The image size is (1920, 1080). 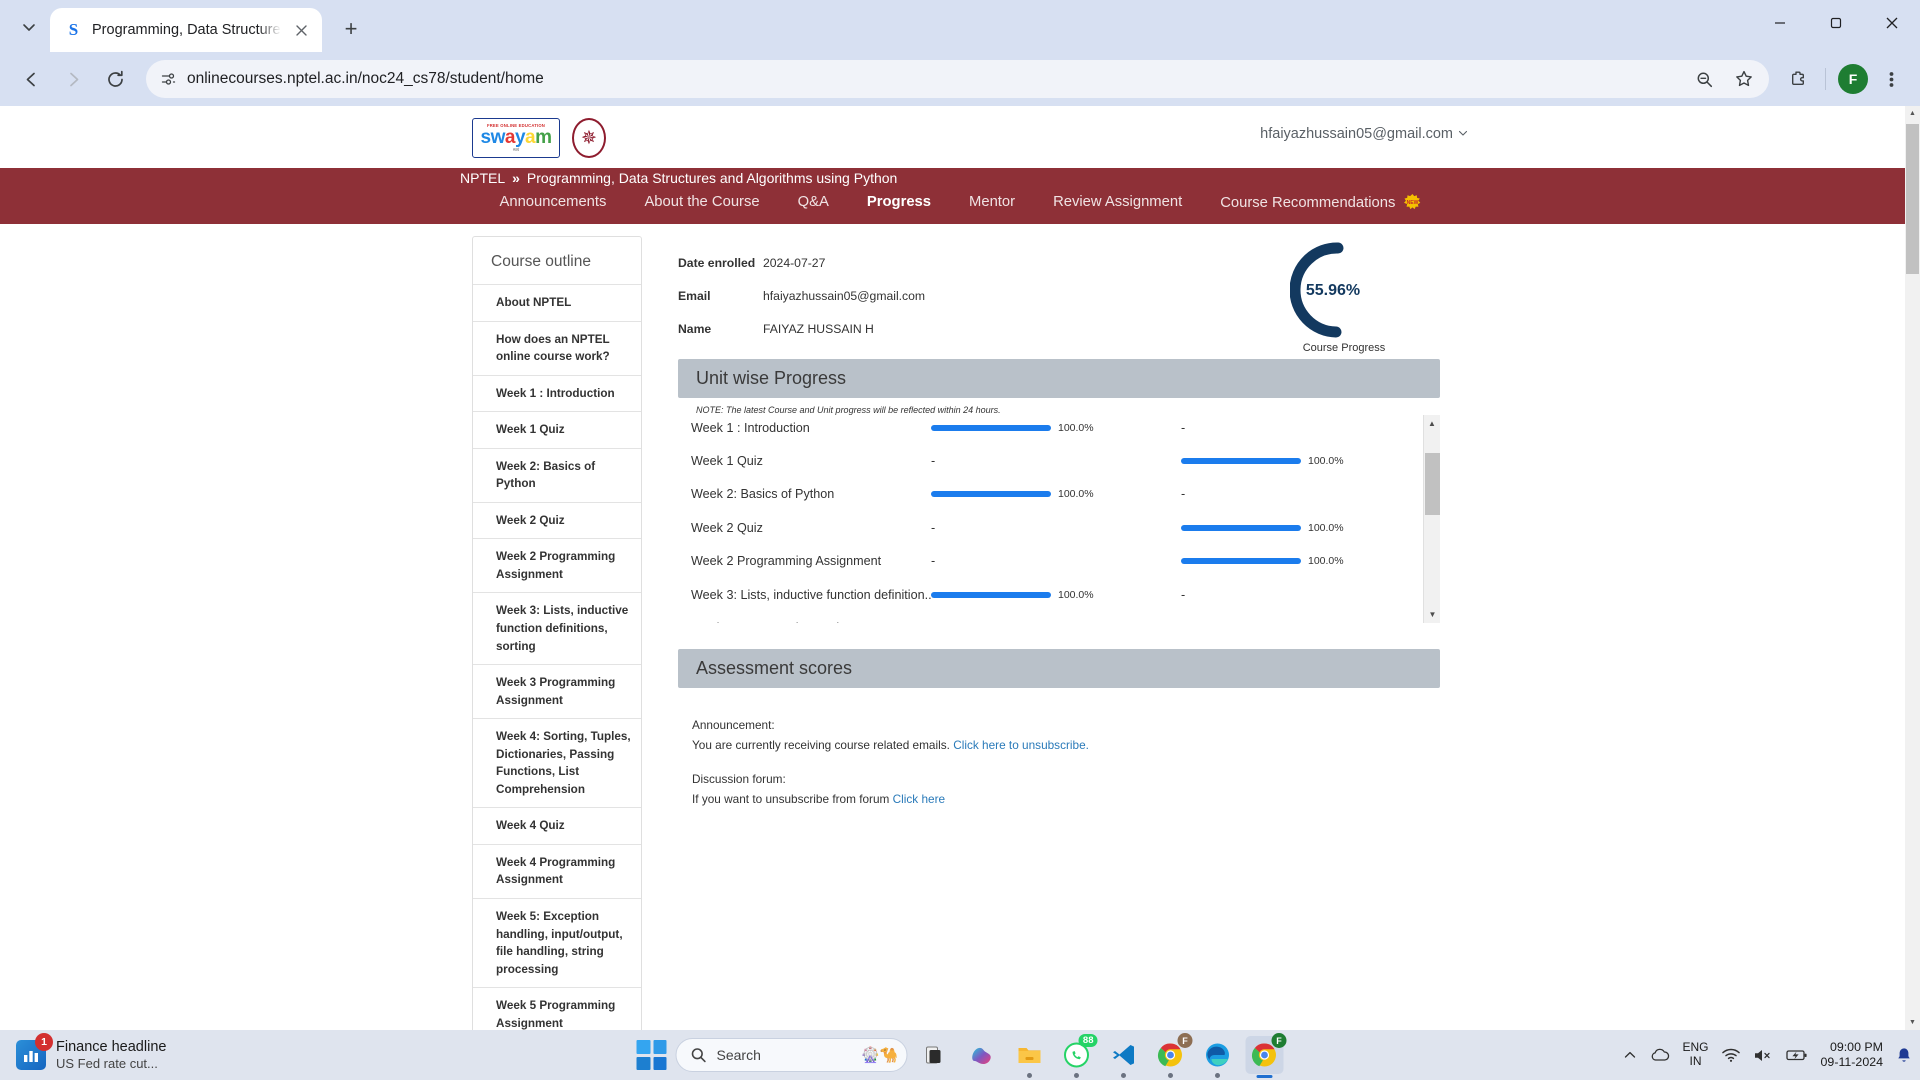 What do you see at coordinates (1059, 527) in the screenshot?
I see `table-row: Week 2 Quiz - 100.0%` at bounding box center [1059, 527].